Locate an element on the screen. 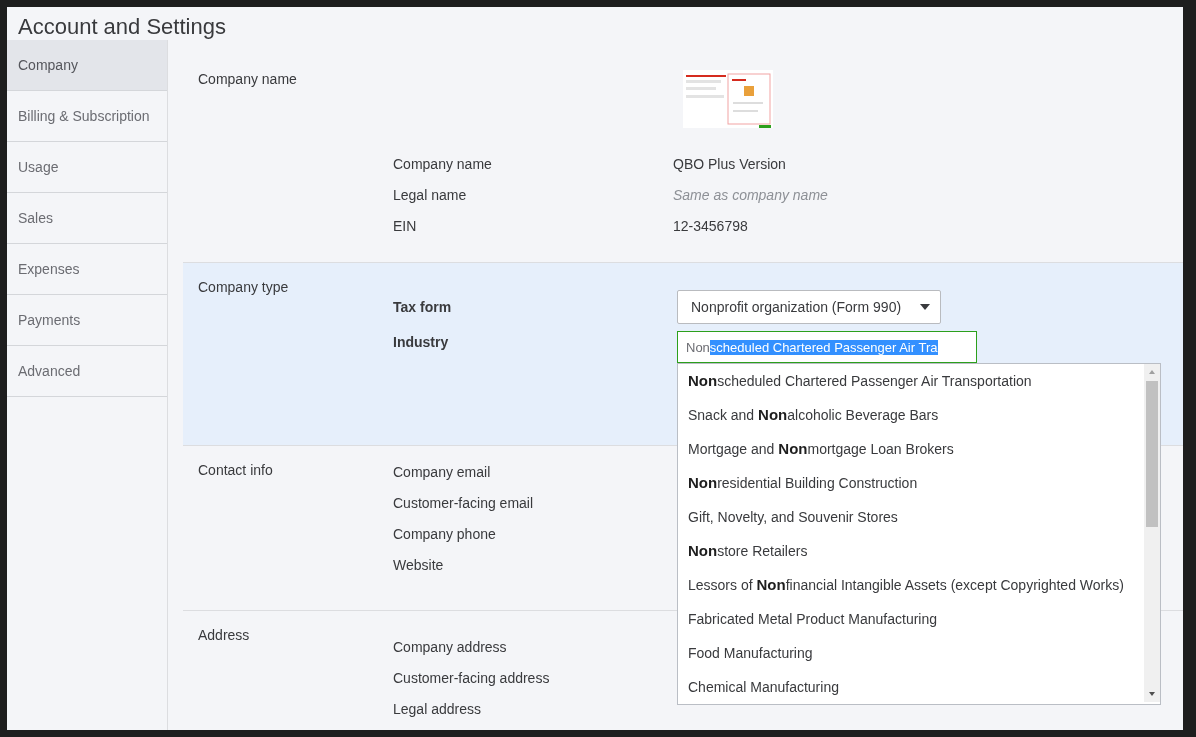  sidebar-item: Company is located at coordinates (87, 65).